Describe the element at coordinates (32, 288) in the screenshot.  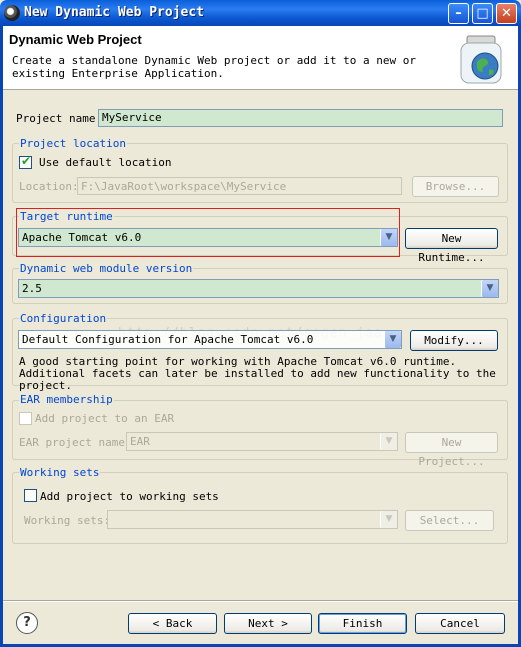
I see `module-version-value: 2.5` at that location.